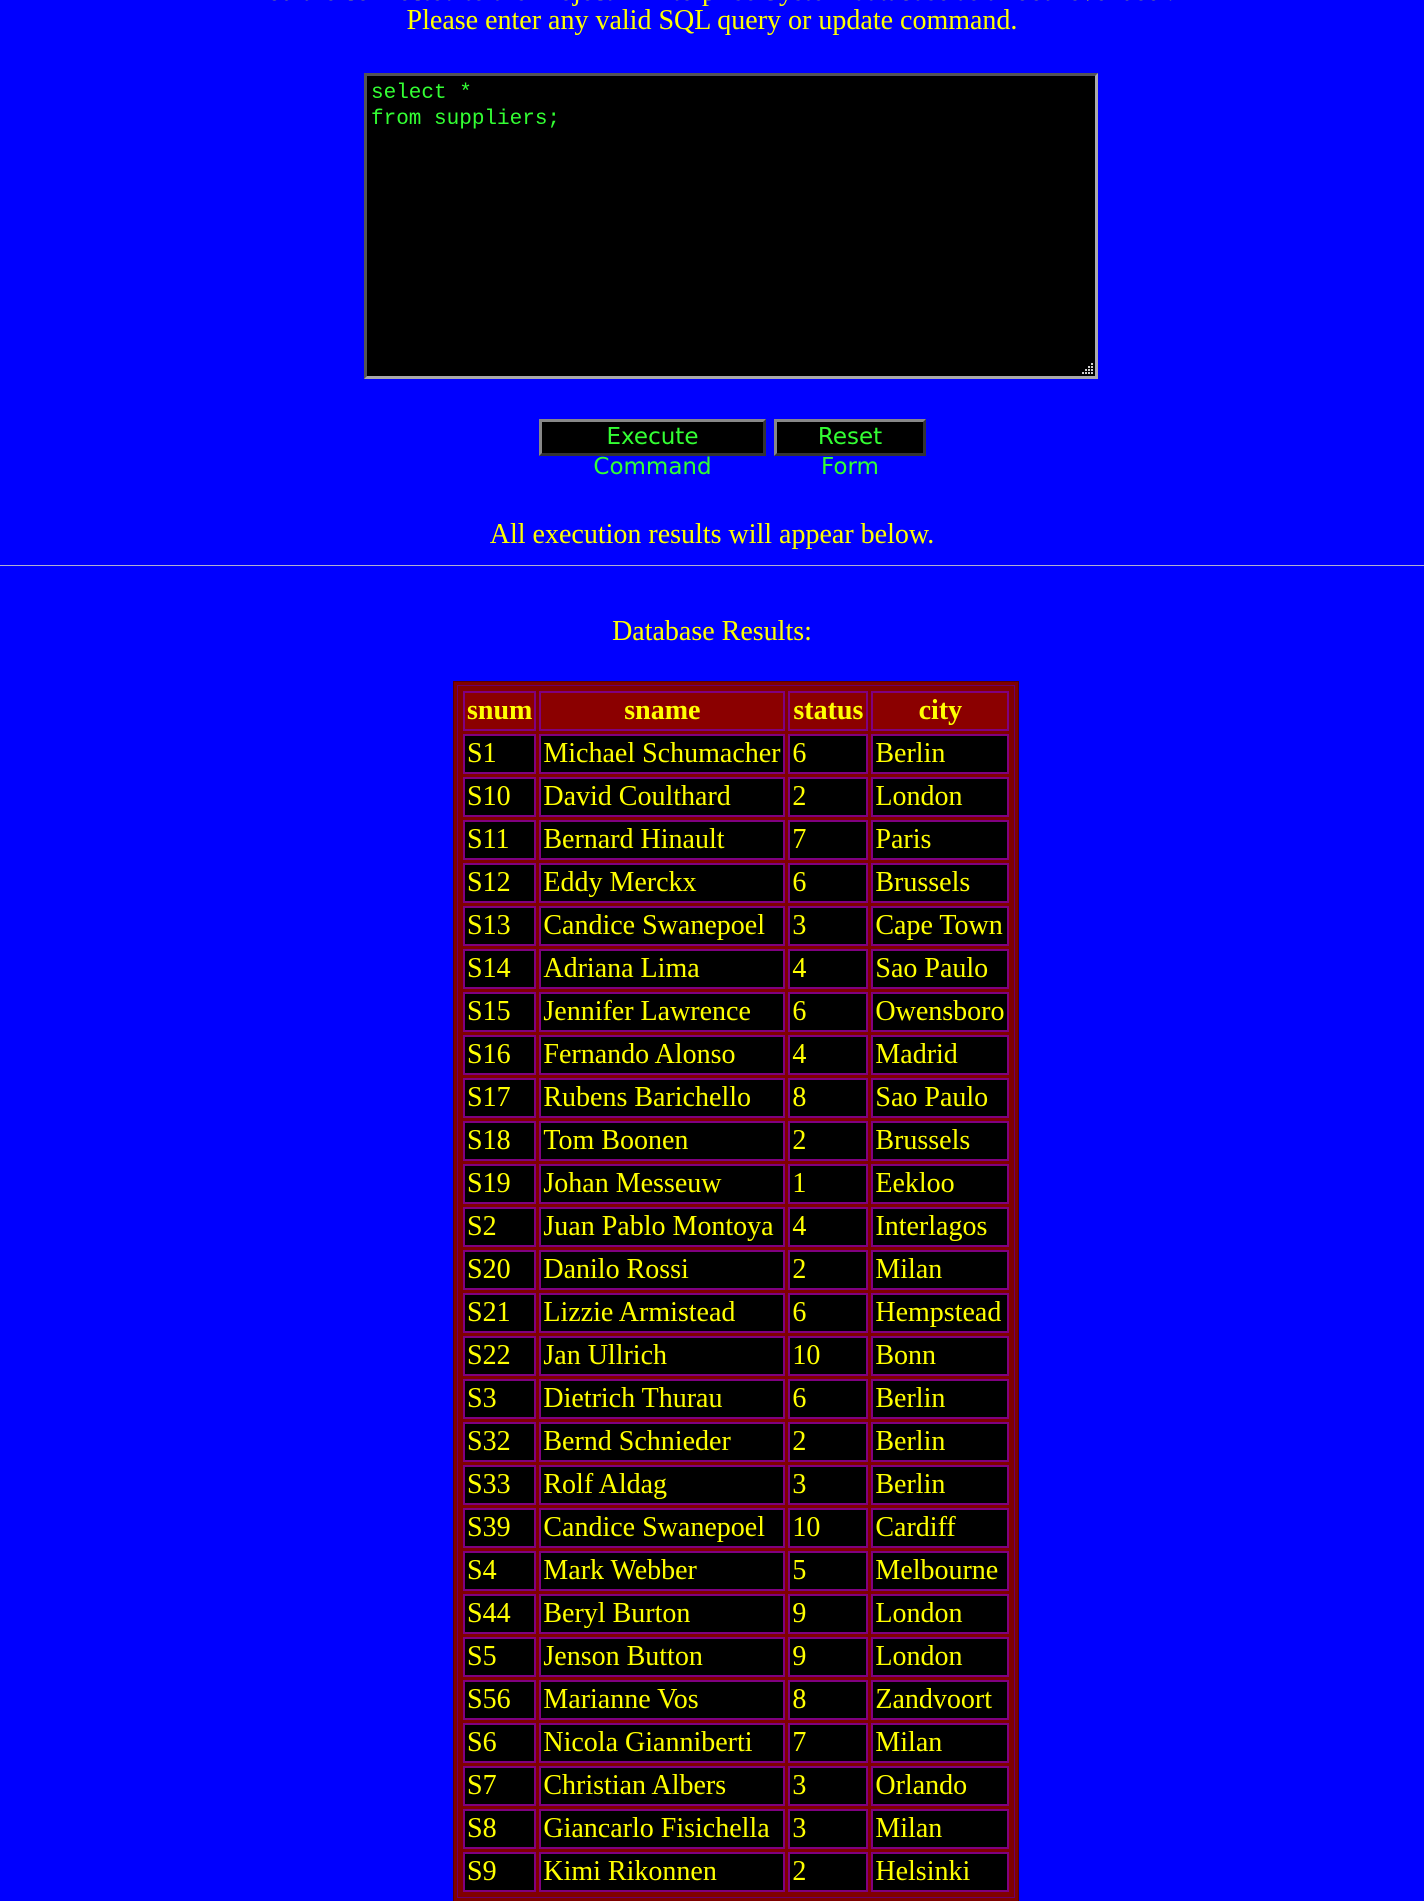 The height and width of the screenshot is (1901, 1424). I want to click on cell-snum: S14, so click(500, 969).